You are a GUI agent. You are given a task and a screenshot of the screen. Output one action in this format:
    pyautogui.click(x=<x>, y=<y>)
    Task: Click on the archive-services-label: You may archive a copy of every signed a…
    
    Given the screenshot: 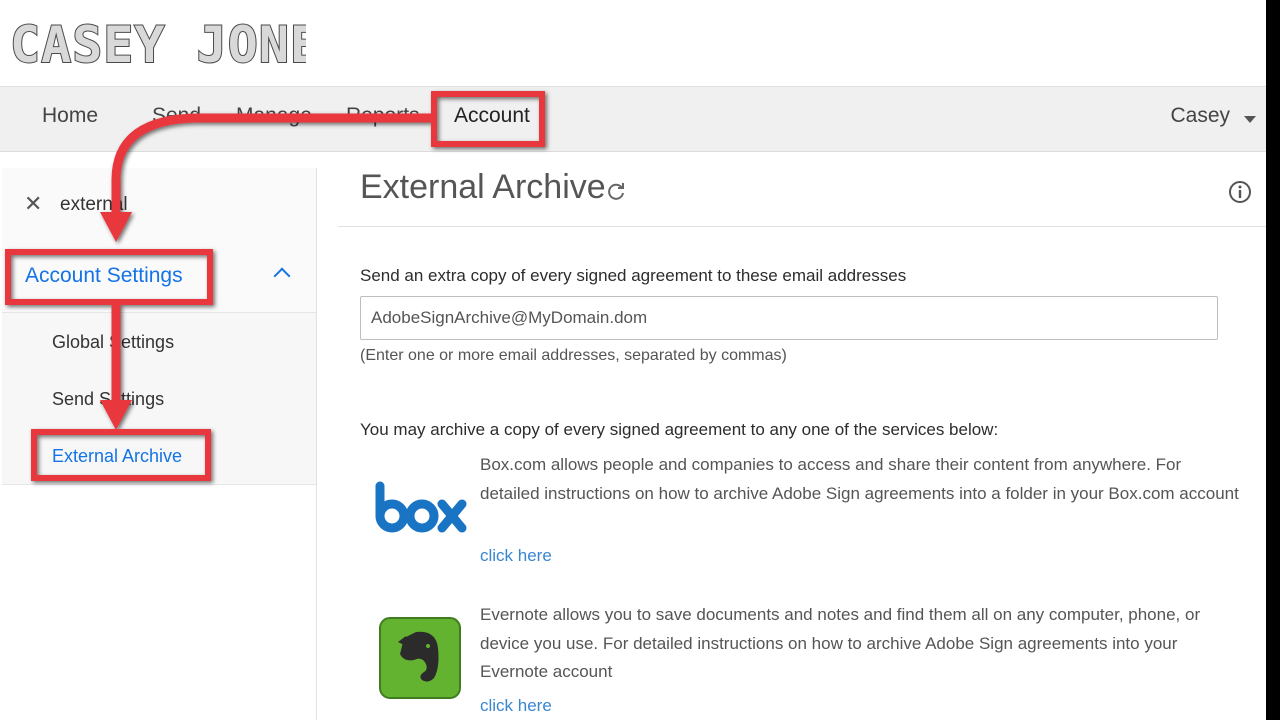 What is the action you would take?
    pyautogui.click(x=679, y=429)
    